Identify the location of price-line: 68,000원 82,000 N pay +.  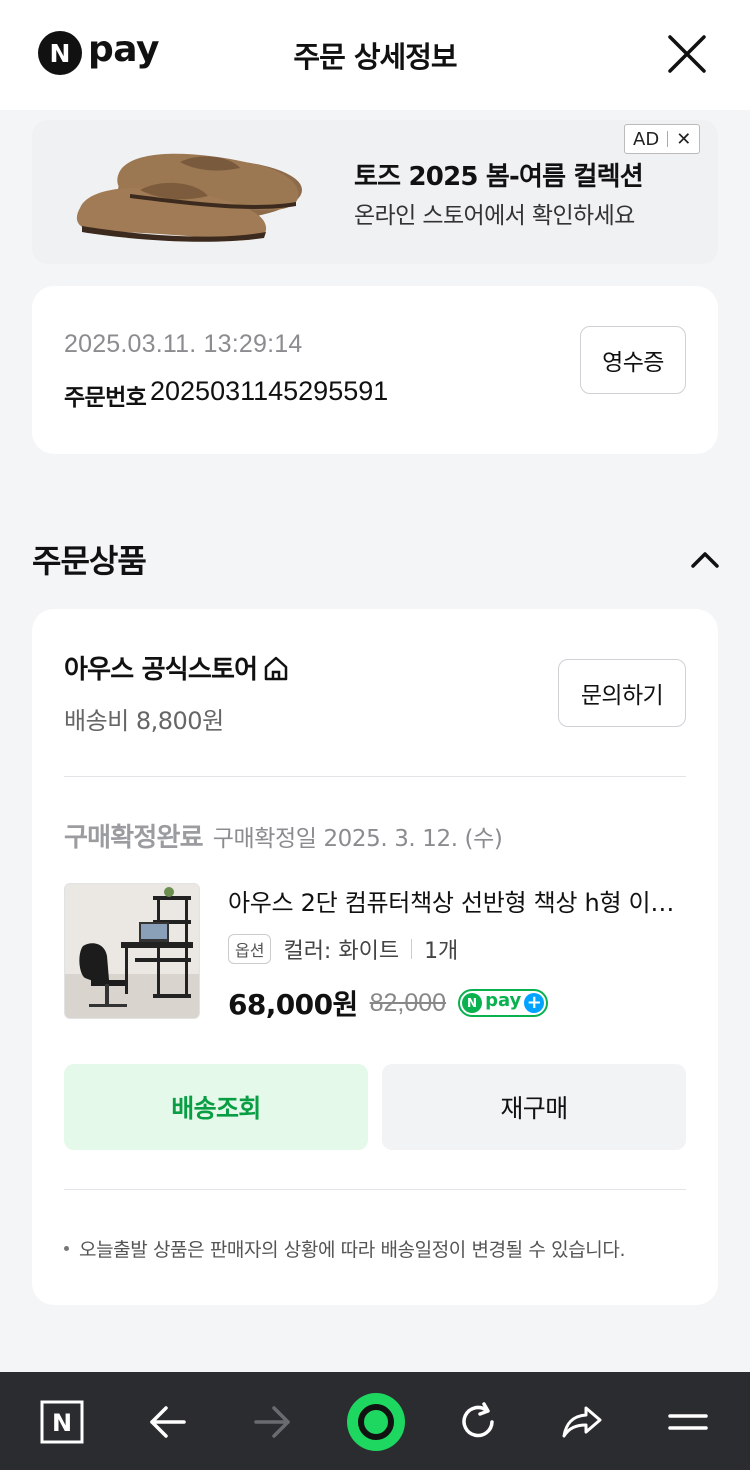
(388, 1003).